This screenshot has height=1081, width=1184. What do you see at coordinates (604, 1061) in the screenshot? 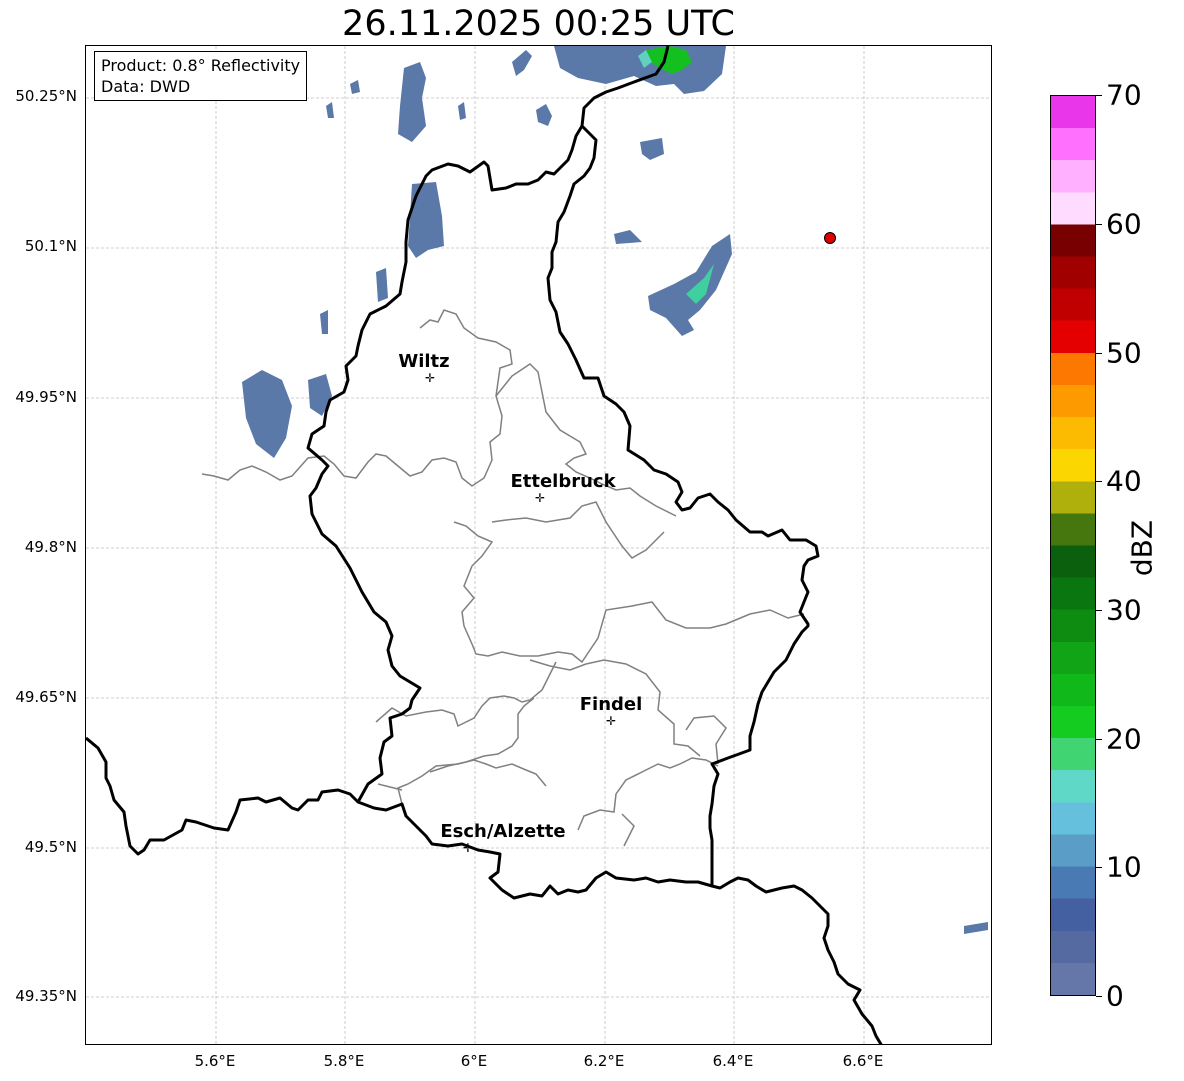
I see `lon-label: 6.2°E` at bounding box center [604, 1061].